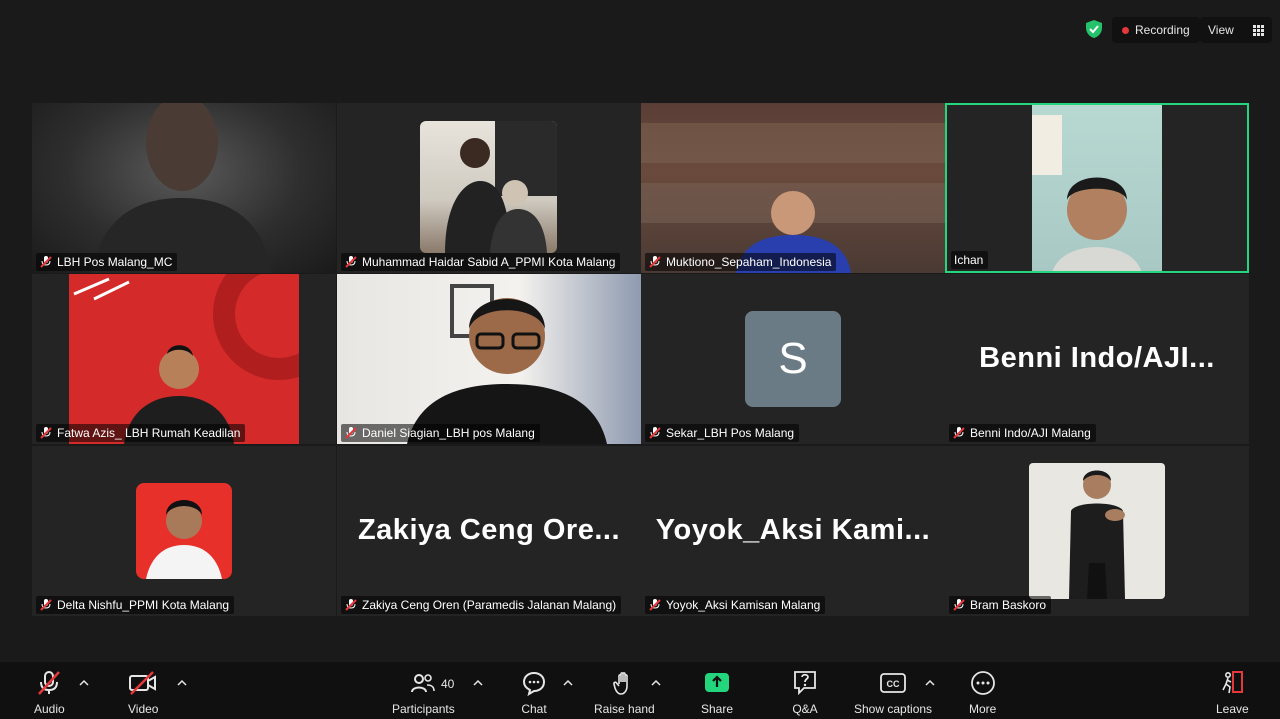 The height and width of the screenshot is (719, 1280). I want to click on more-label: More, so click(983, 709).